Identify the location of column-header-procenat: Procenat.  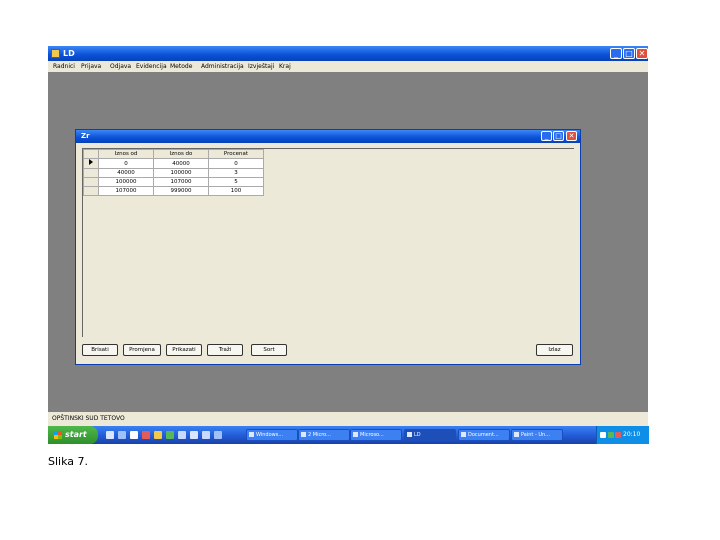
(236, 154).